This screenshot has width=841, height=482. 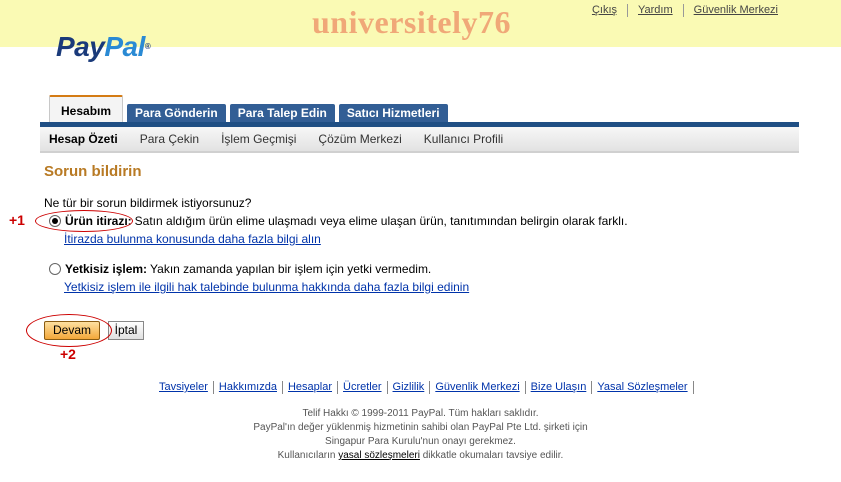 What do you see at coordinates (419, 152) in the screenshot?
I see `subnav-shadow` at bounding box center [419, 152].